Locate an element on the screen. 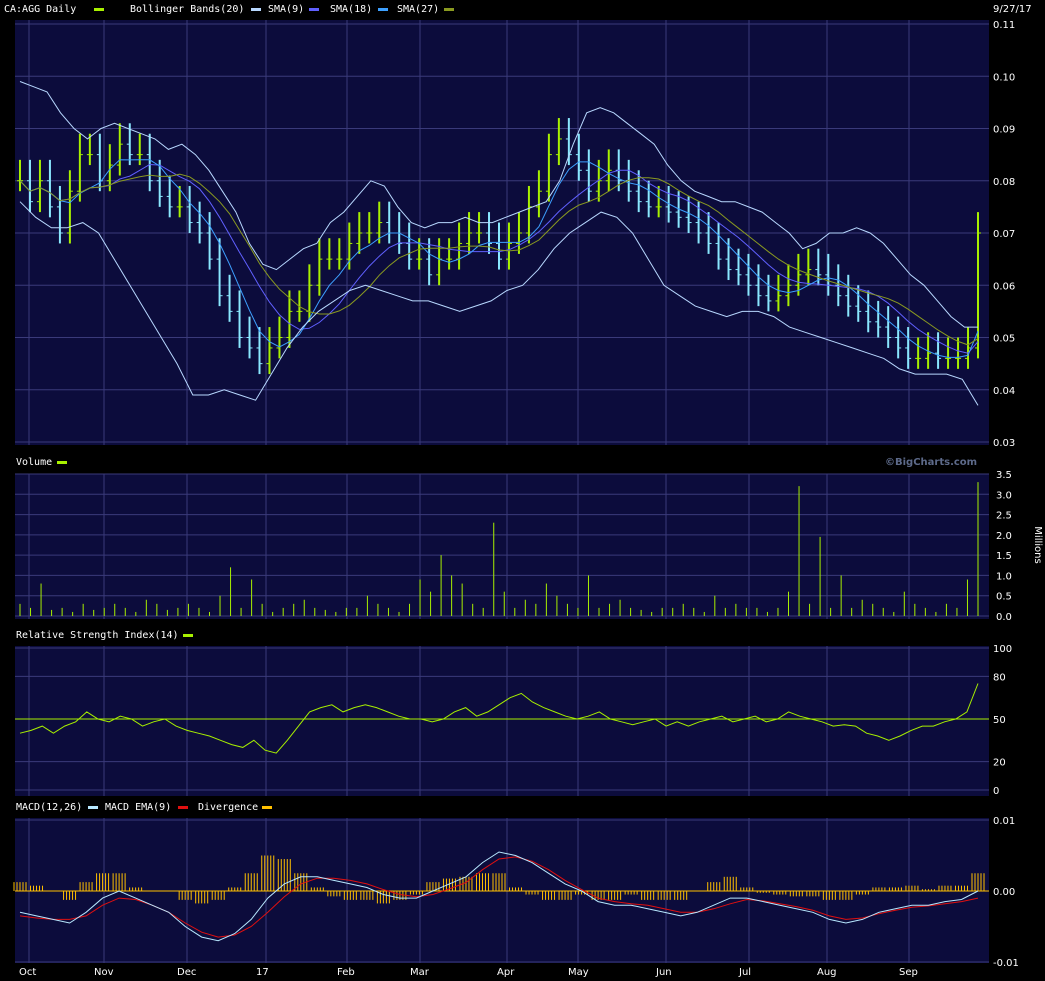  volume-tick-label: 1.5 is located at coordinates (1004, 556).